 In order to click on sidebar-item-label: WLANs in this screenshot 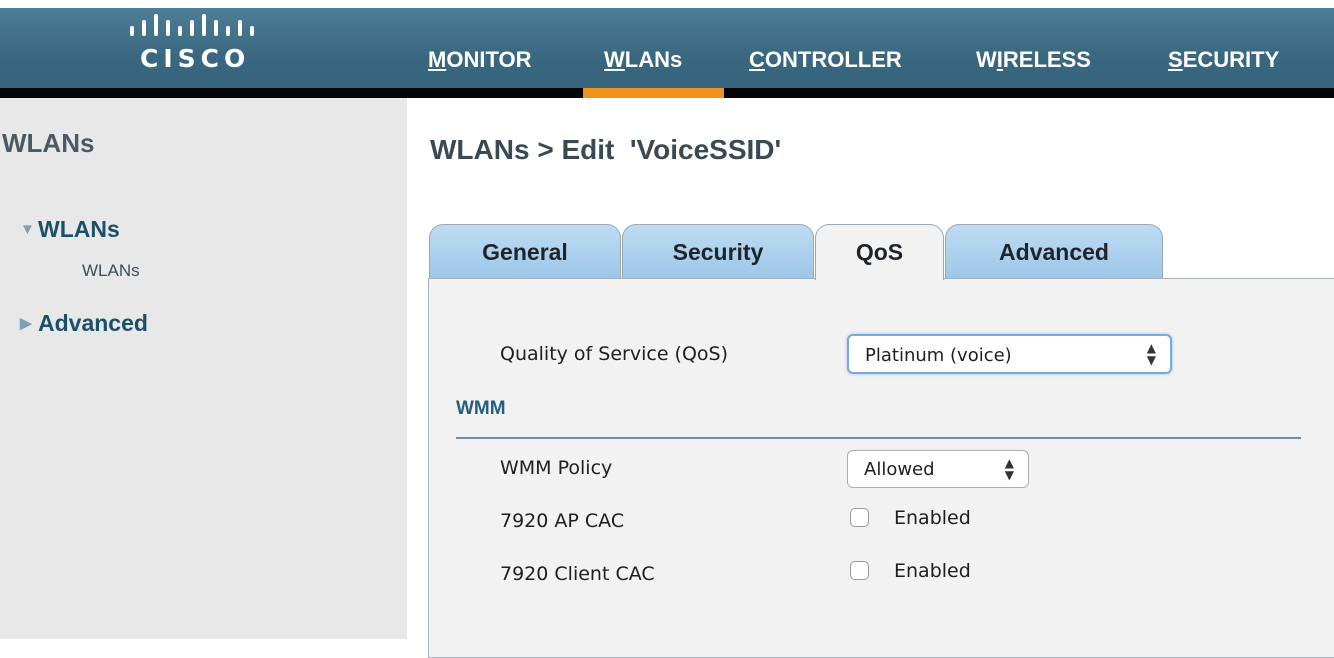, I will do `click(79, 229)`.